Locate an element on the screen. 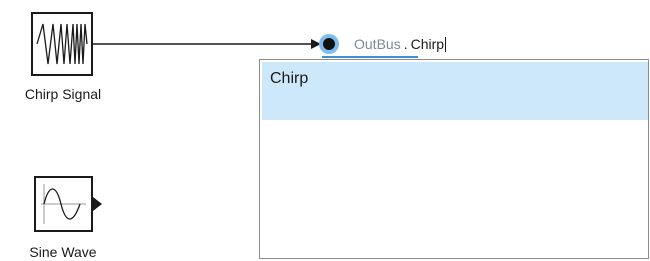  bus-element-input: Chirp is located at coordinates (427, 44).